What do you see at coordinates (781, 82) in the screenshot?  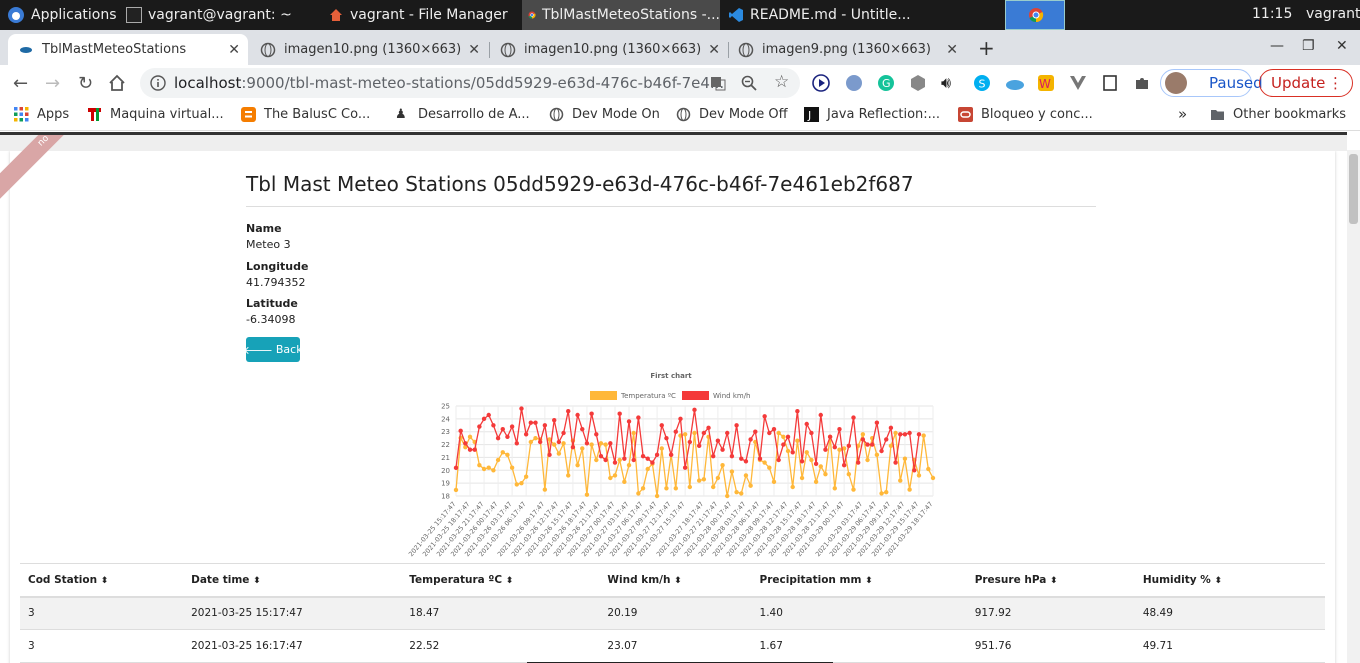 I see `bookmark-star-icon: ☆` at bounding box center [781, 82].